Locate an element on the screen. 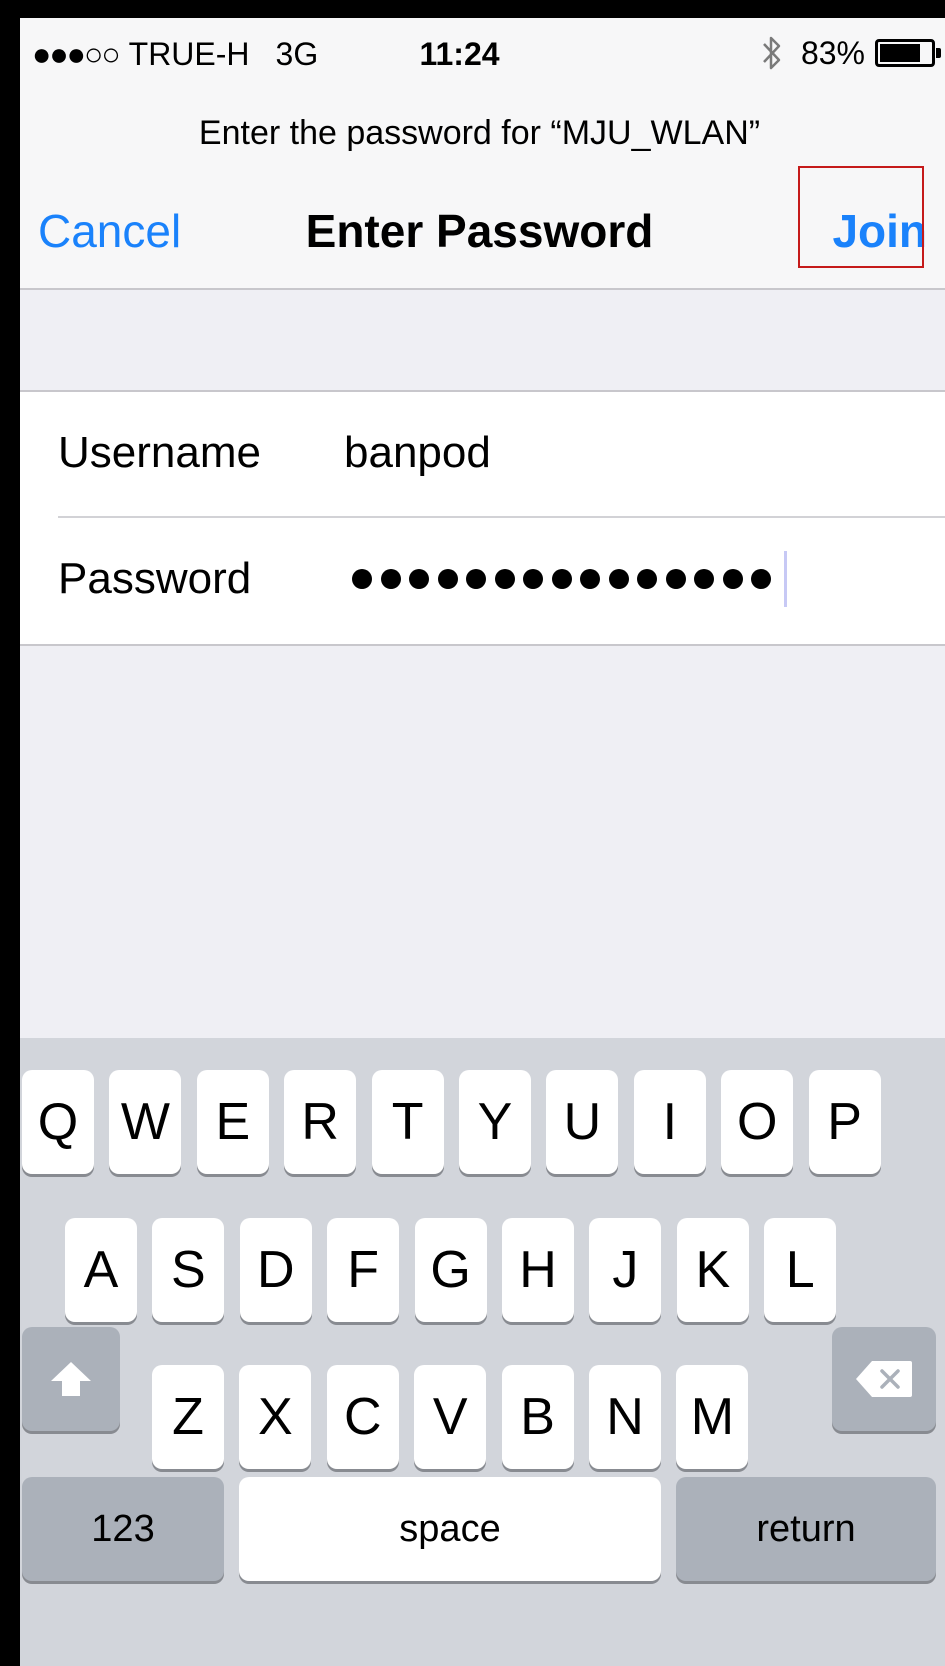 This screenshot has height=1666, width=945. key-s: S is located at coordinates (188, 1270).